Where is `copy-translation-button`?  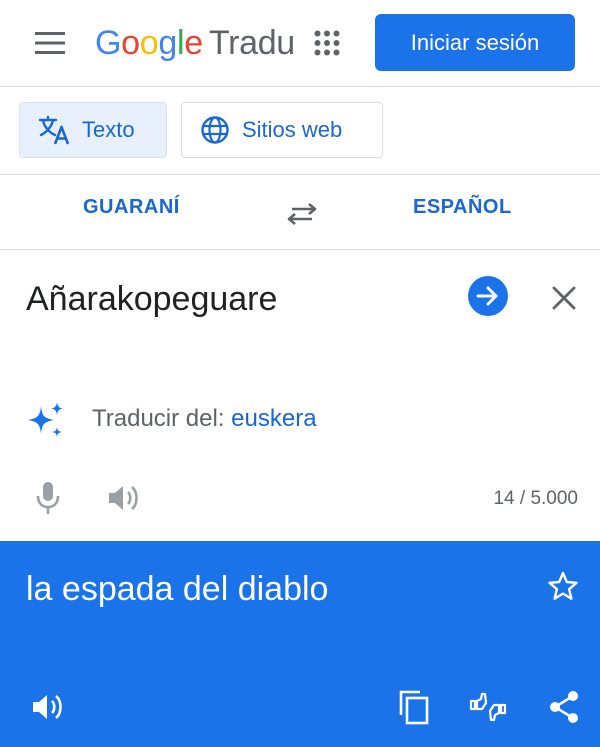 copy-translation-button is located at coordinates (414, 707).